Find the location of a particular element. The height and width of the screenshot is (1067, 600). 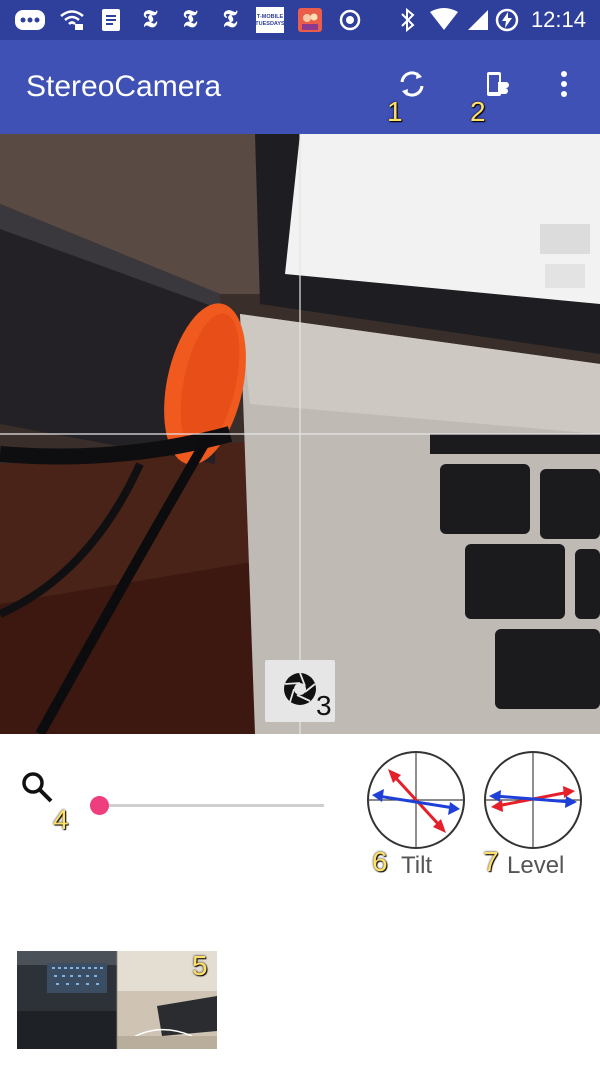

overflow-menu-button is located at coordinates (564, 86).